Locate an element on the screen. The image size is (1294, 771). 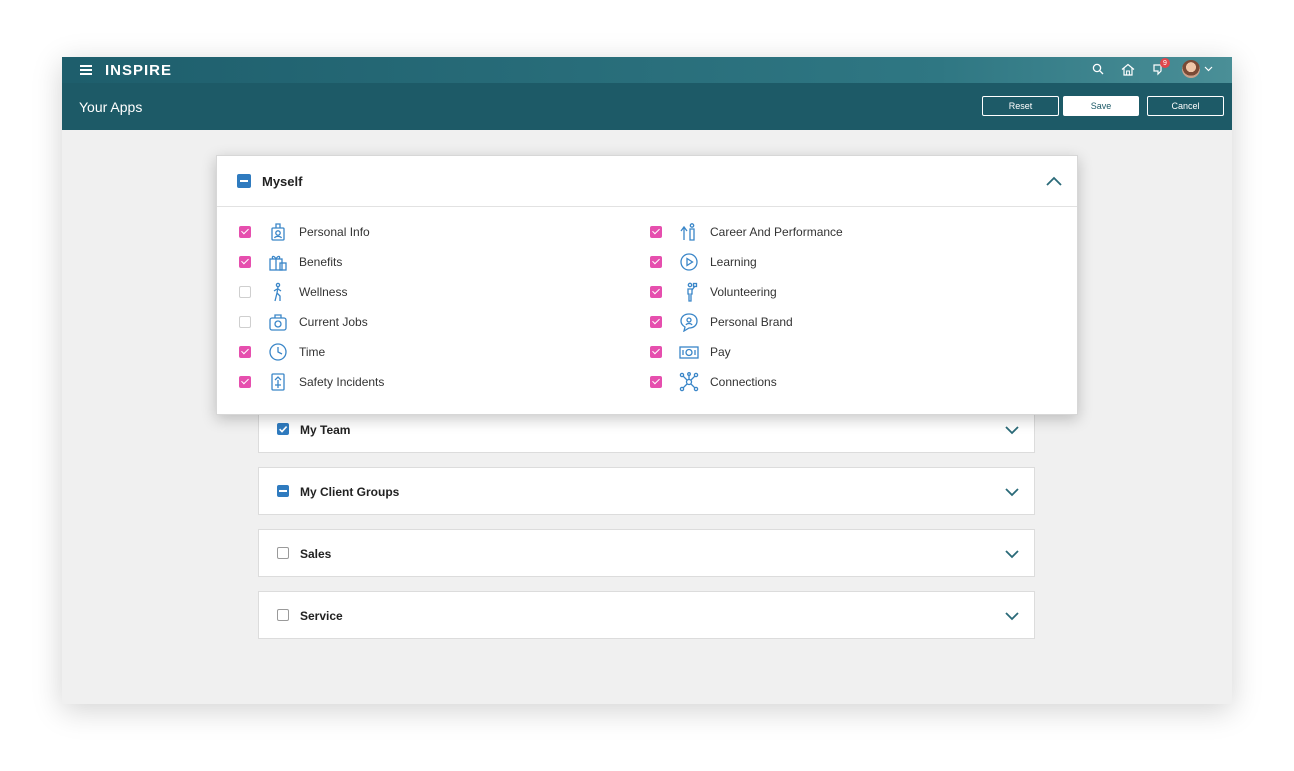
cancel-button: Cancel is located at coordinates (1185, 106).